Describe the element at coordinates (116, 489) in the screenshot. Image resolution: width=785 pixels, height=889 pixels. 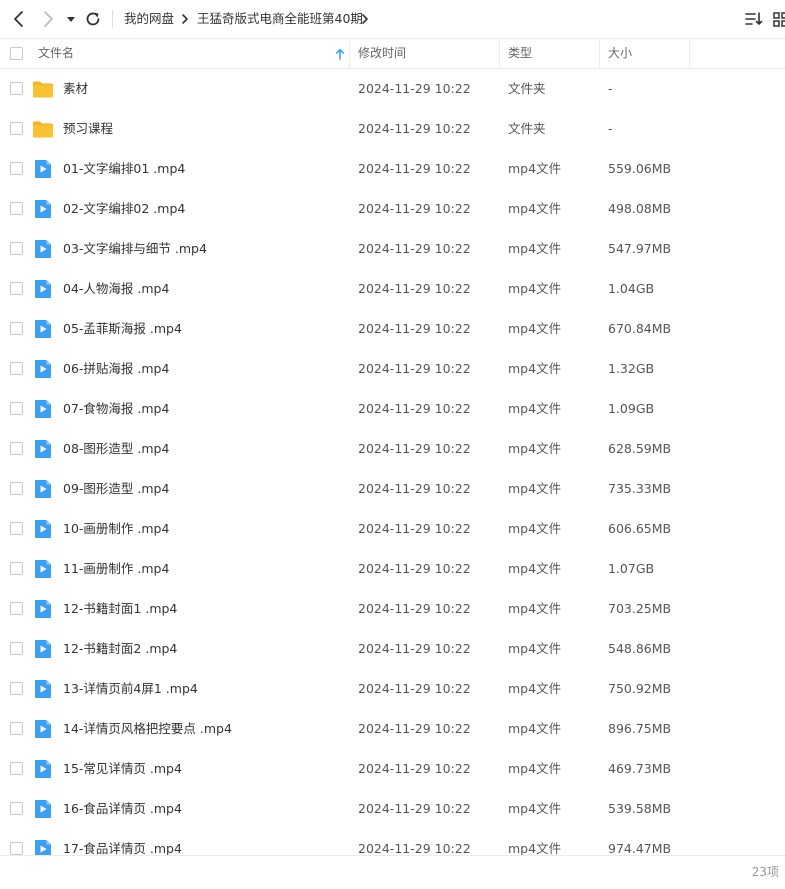
I see `file-name: 09-图形造型 .mp4` at that location.